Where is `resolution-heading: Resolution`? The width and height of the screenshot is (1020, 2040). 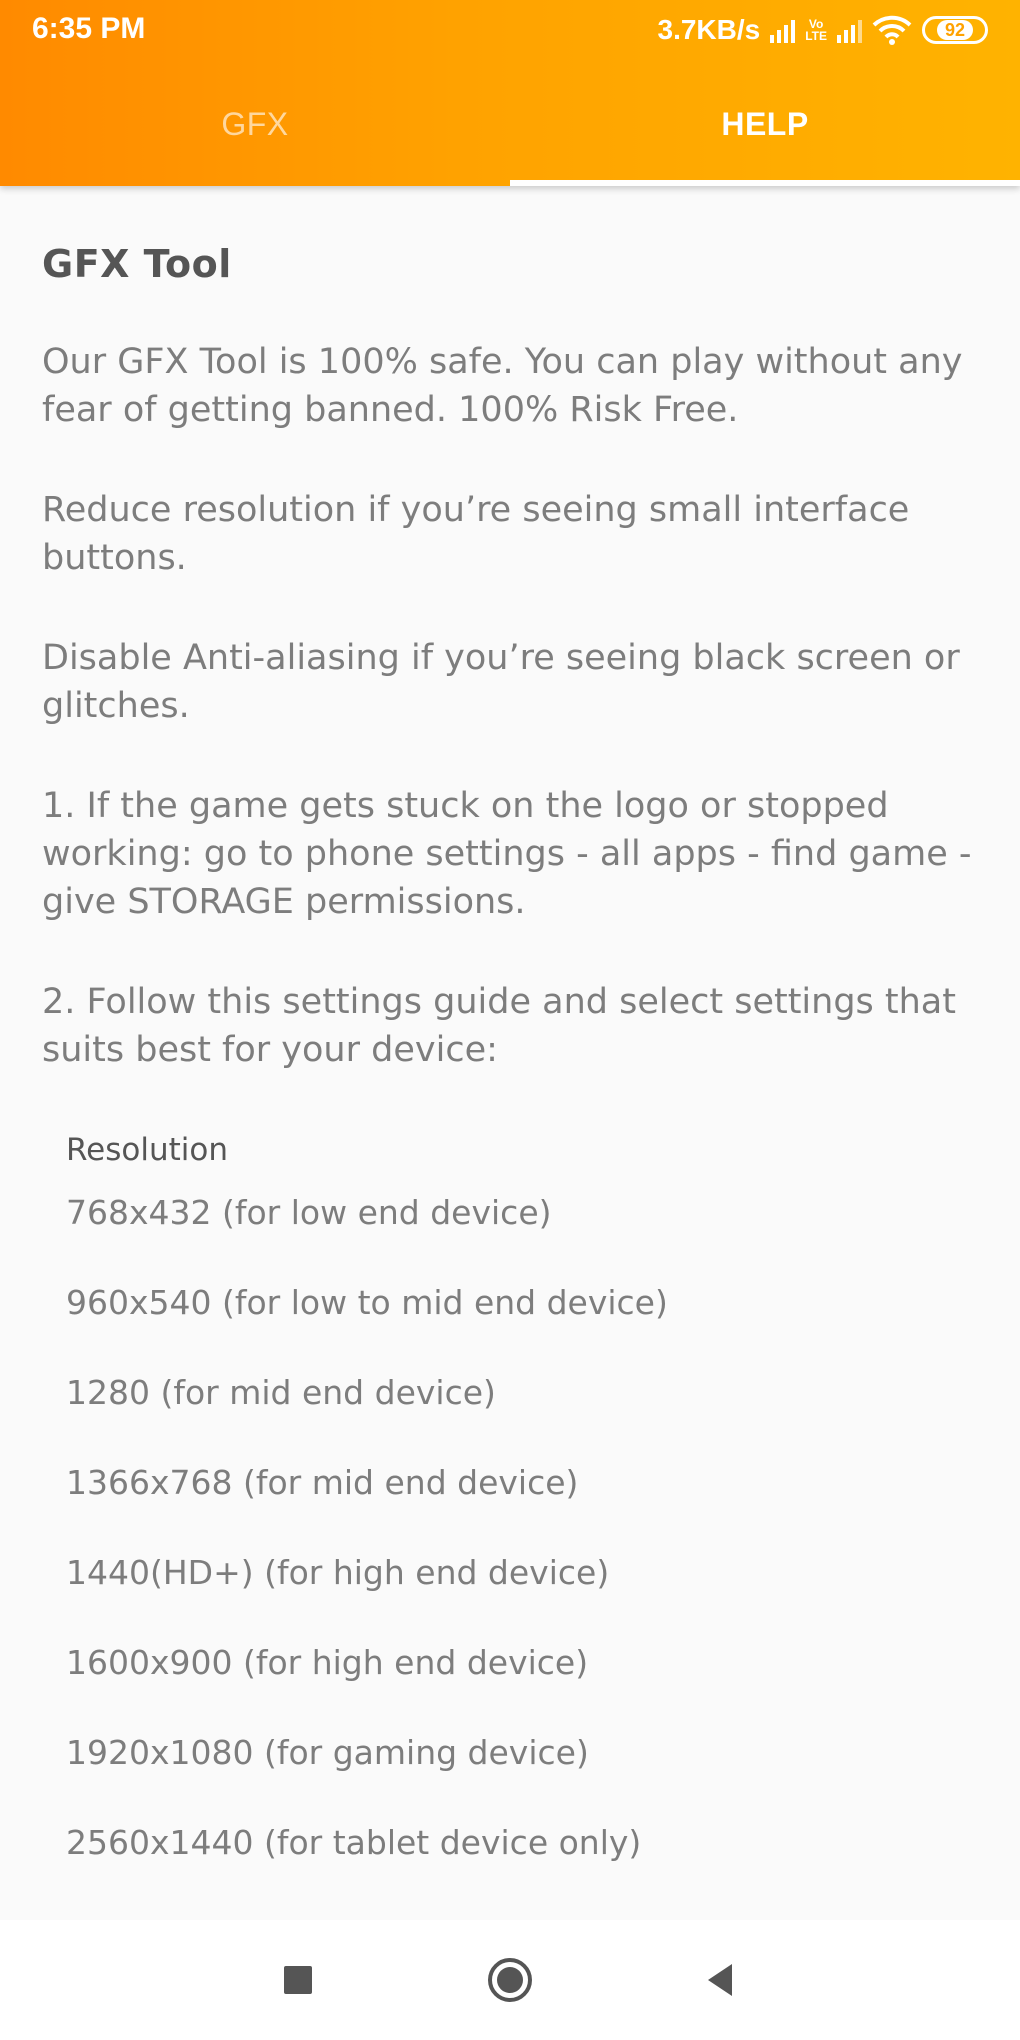 resolution-heading: Resolution is located at coordinates (147, 1150).